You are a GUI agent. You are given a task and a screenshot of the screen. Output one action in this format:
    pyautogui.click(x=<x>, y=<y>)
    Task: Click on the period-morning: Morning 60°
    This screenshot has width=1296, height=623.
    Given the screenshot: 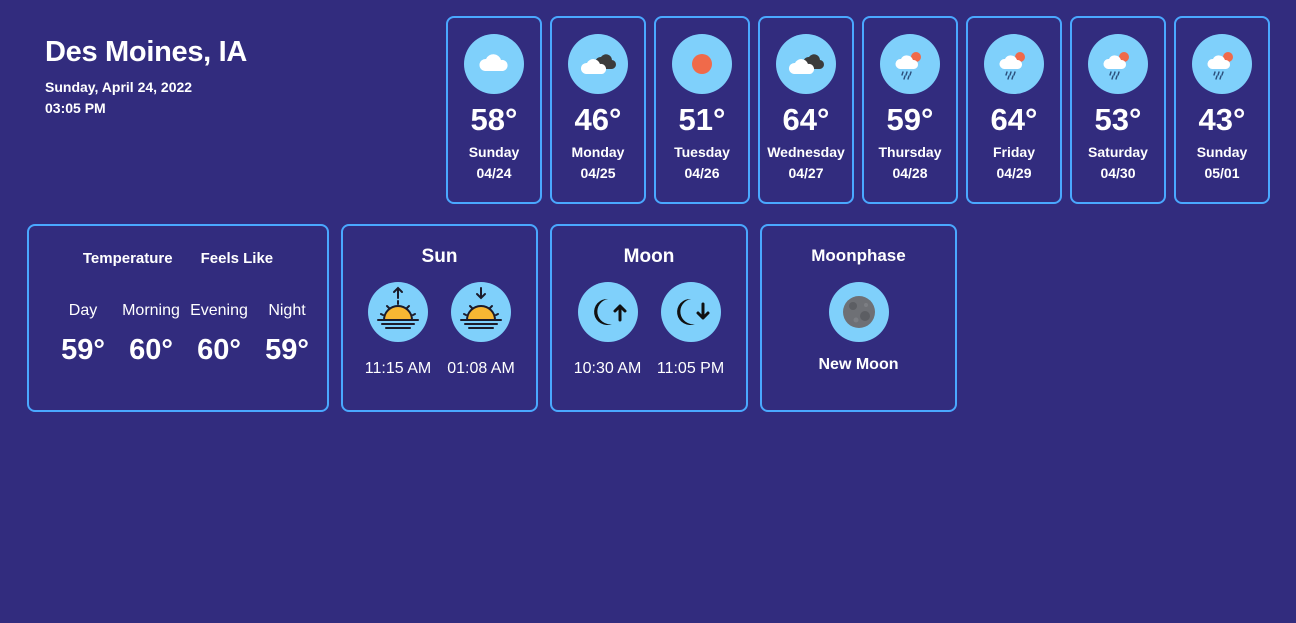 What is the action you would take?
    pyautogui.click(x=151, y=334)
    